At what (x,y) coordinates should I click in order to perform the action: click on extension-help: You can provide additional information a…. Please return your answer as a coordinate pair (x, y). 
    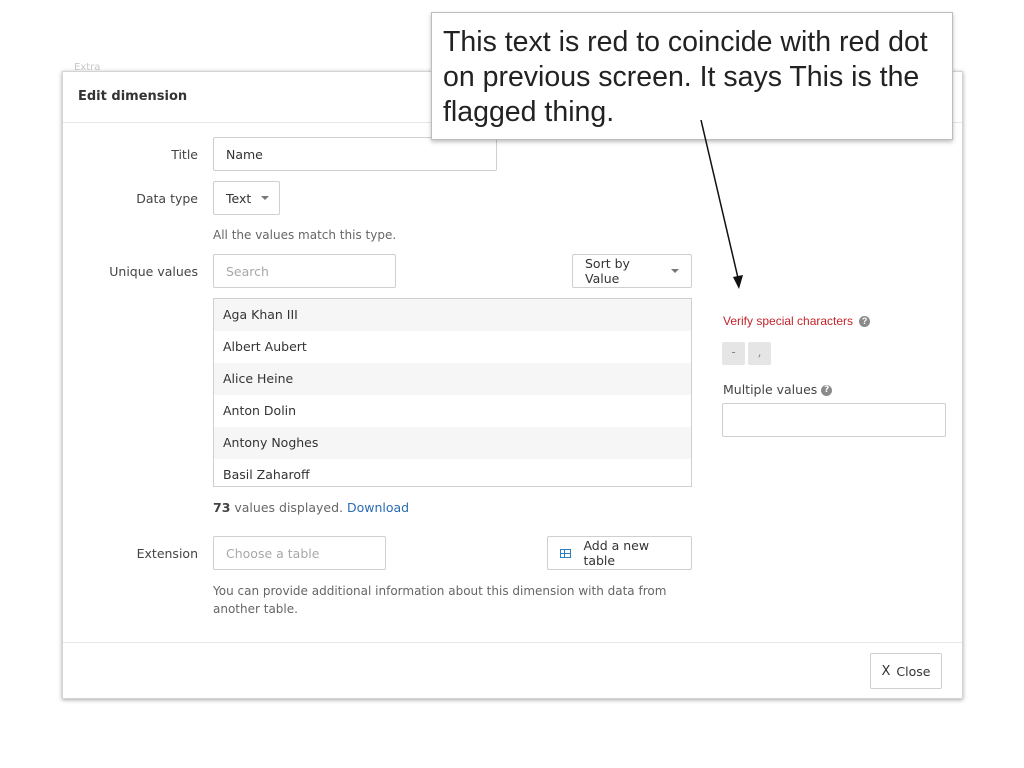
    Looking at the image, I should click on (440, 600).